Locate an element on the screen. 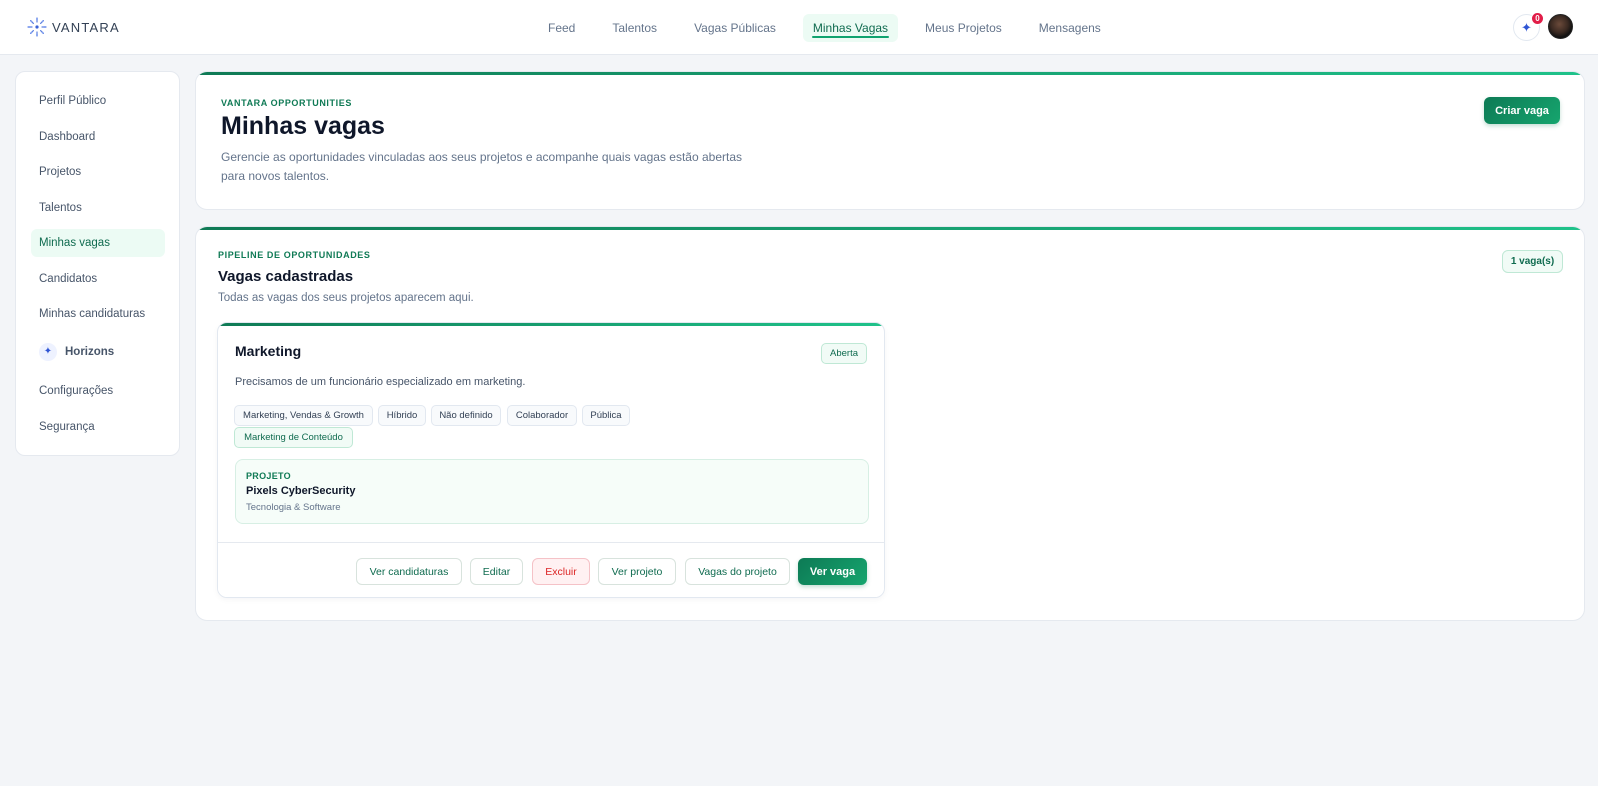 The image size is (1598, 786). project-name: Pixels CyberSecurity is located at coordinates (301, 491).